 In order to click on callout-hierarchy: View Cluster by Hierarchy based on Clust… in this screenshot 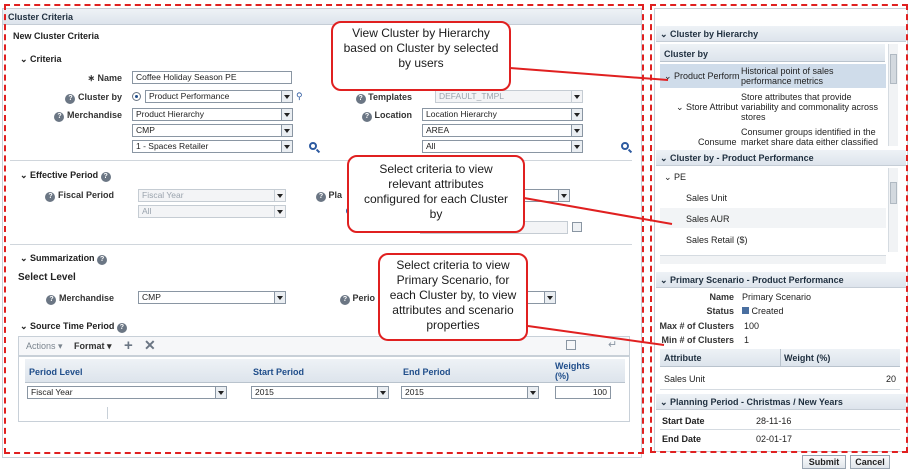, I will do `click(421, 56)`.